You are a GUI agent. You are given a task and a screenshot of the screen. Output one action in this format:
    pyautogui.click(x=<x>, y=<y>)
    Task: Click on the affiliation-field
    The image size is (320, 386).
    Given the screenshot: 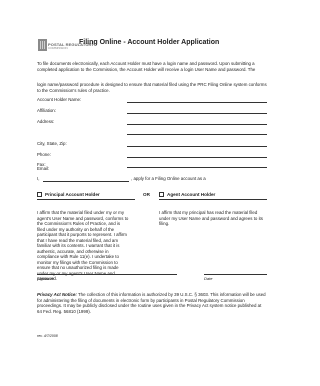 What is the action you would take?
    pyautogui.click(x=197, y=113)
    